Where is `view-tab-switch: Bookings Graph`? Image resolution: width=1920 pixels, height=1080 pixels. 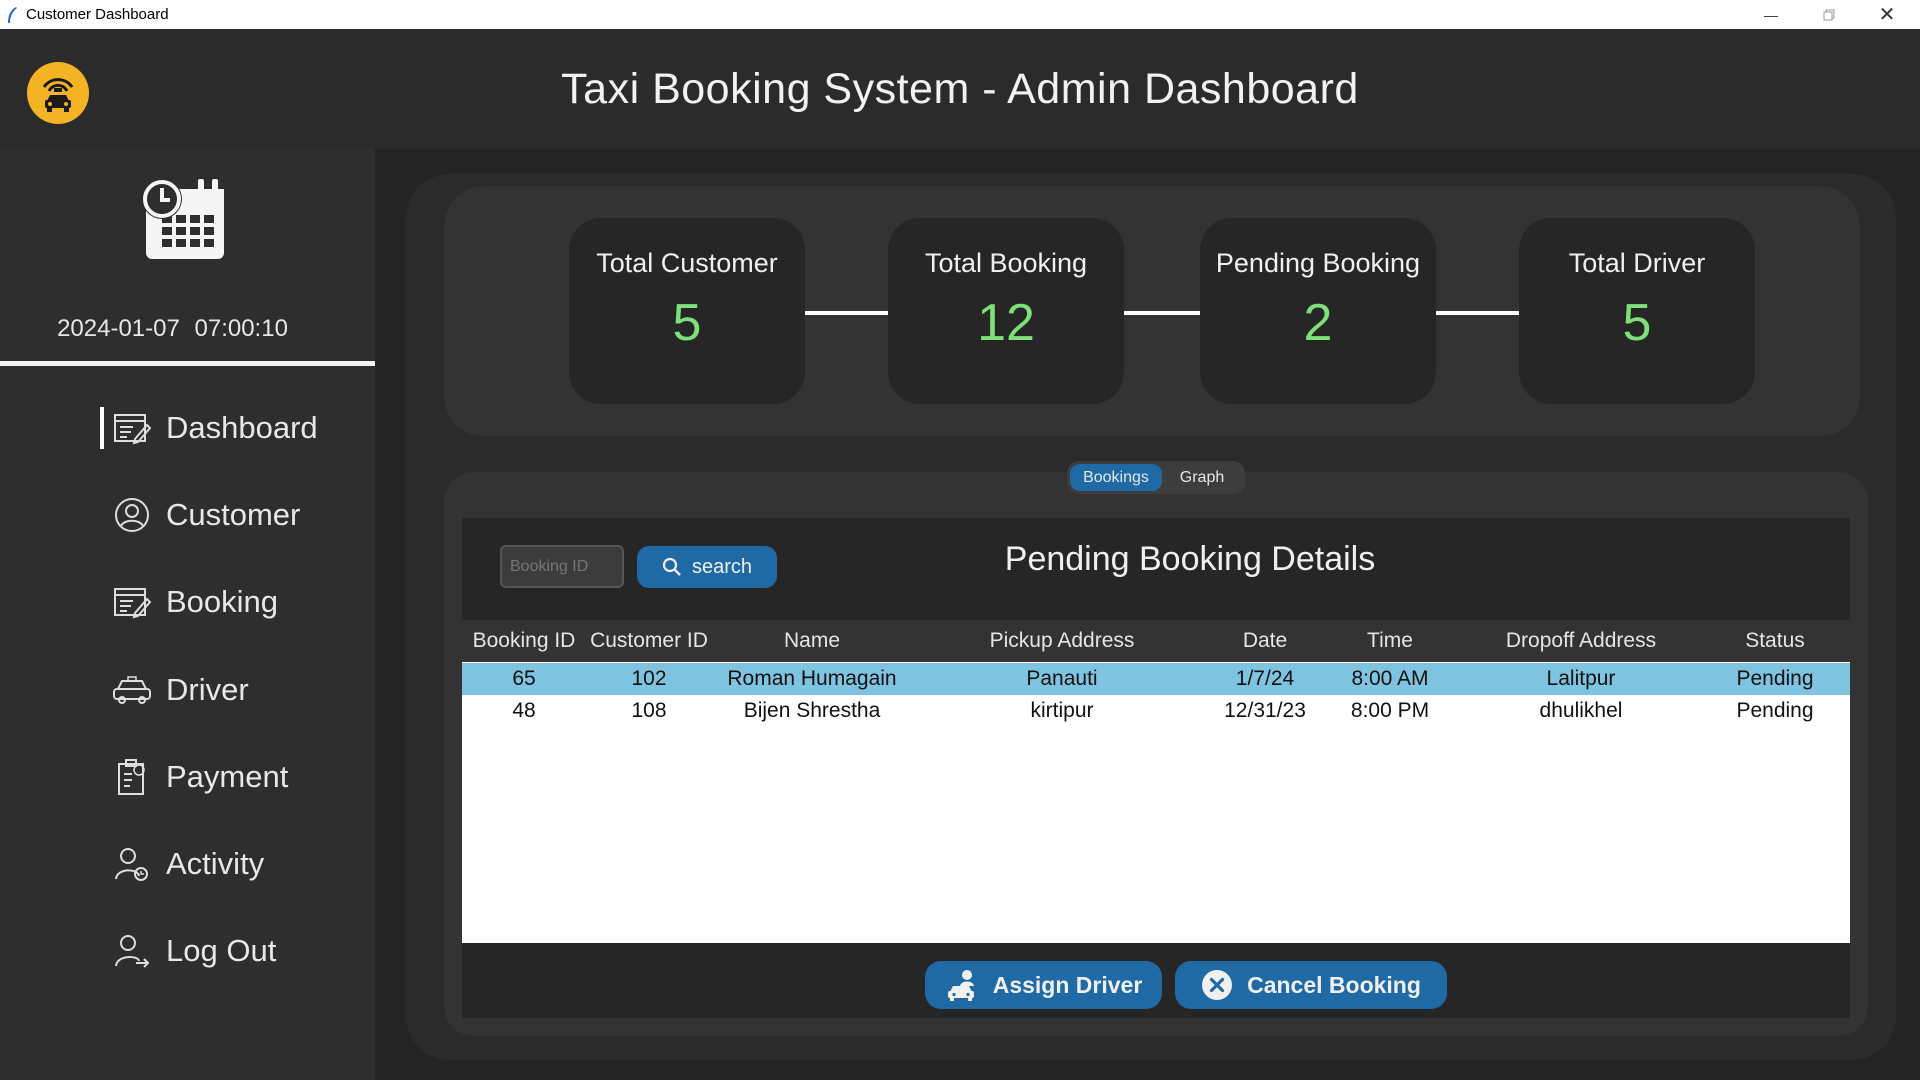
view-tab-switch: Bookings Graph is located at coordinates (1156, 477).